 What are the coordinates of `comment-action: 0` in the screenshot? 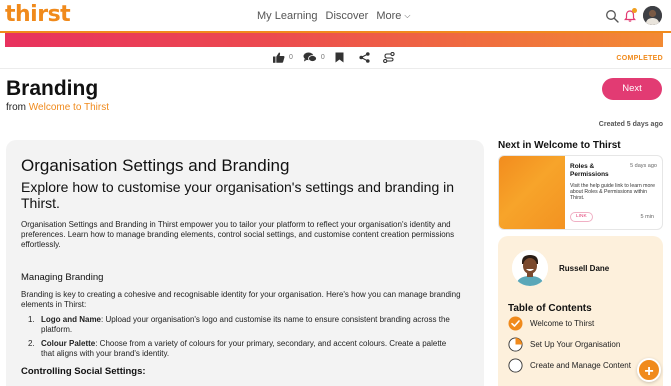 It's located at (314, 57).